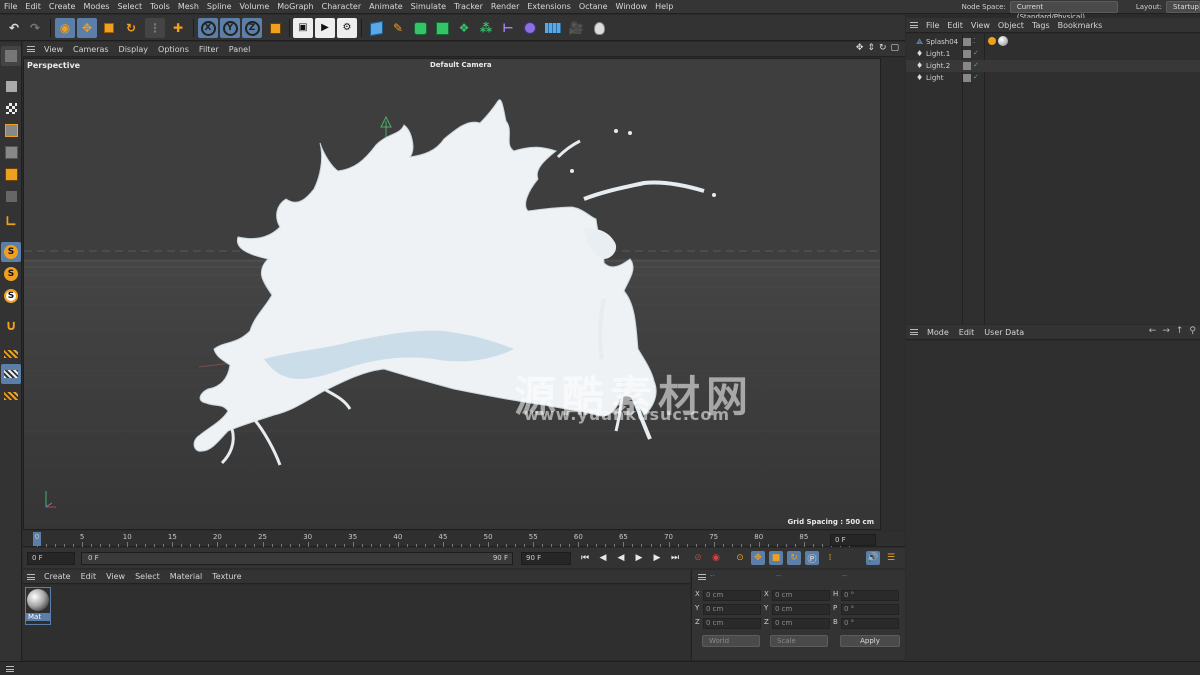  I want to click on menu-create: Create, so click(62, 7).